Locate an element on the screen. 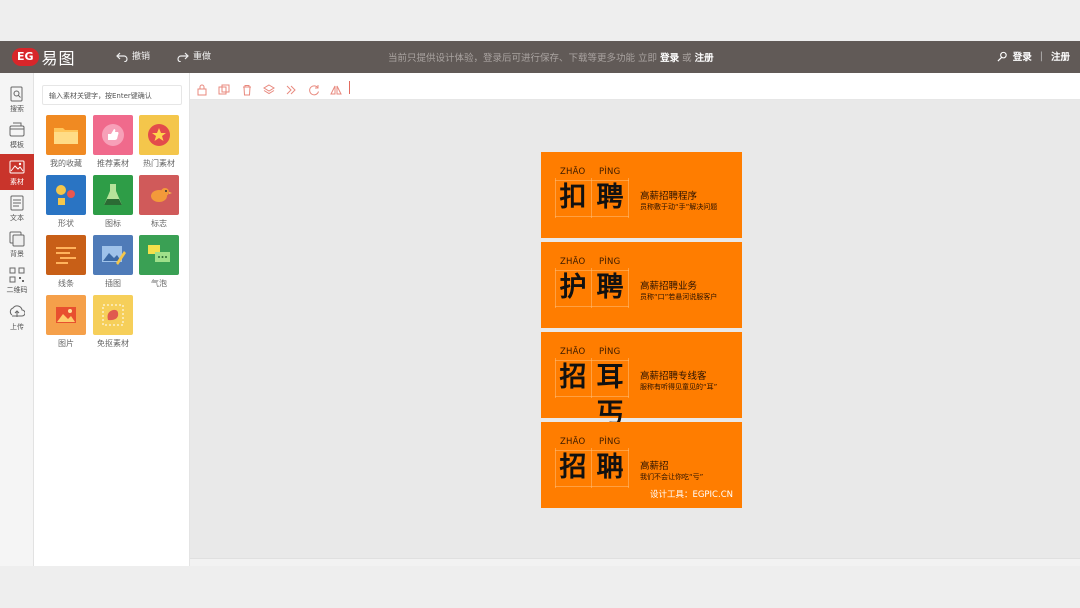 The image size is (1080, 608). material-item-illustration: 插图 is located at coordinates (113, 262).